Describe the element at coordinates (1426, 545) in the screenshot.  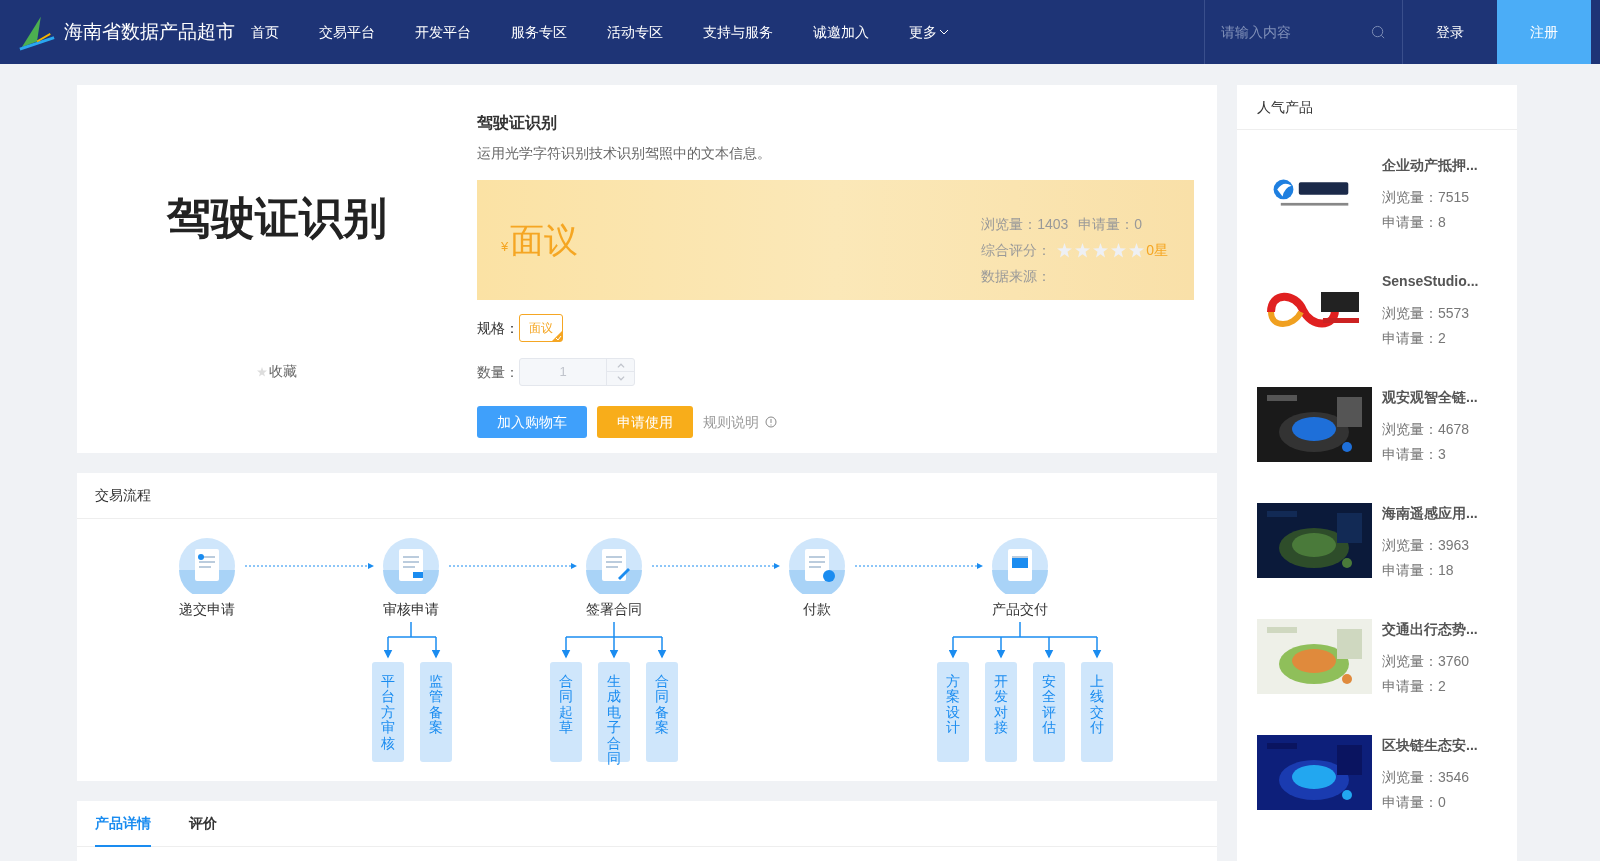
I see `view-count: 浏览量：3963` at that location.